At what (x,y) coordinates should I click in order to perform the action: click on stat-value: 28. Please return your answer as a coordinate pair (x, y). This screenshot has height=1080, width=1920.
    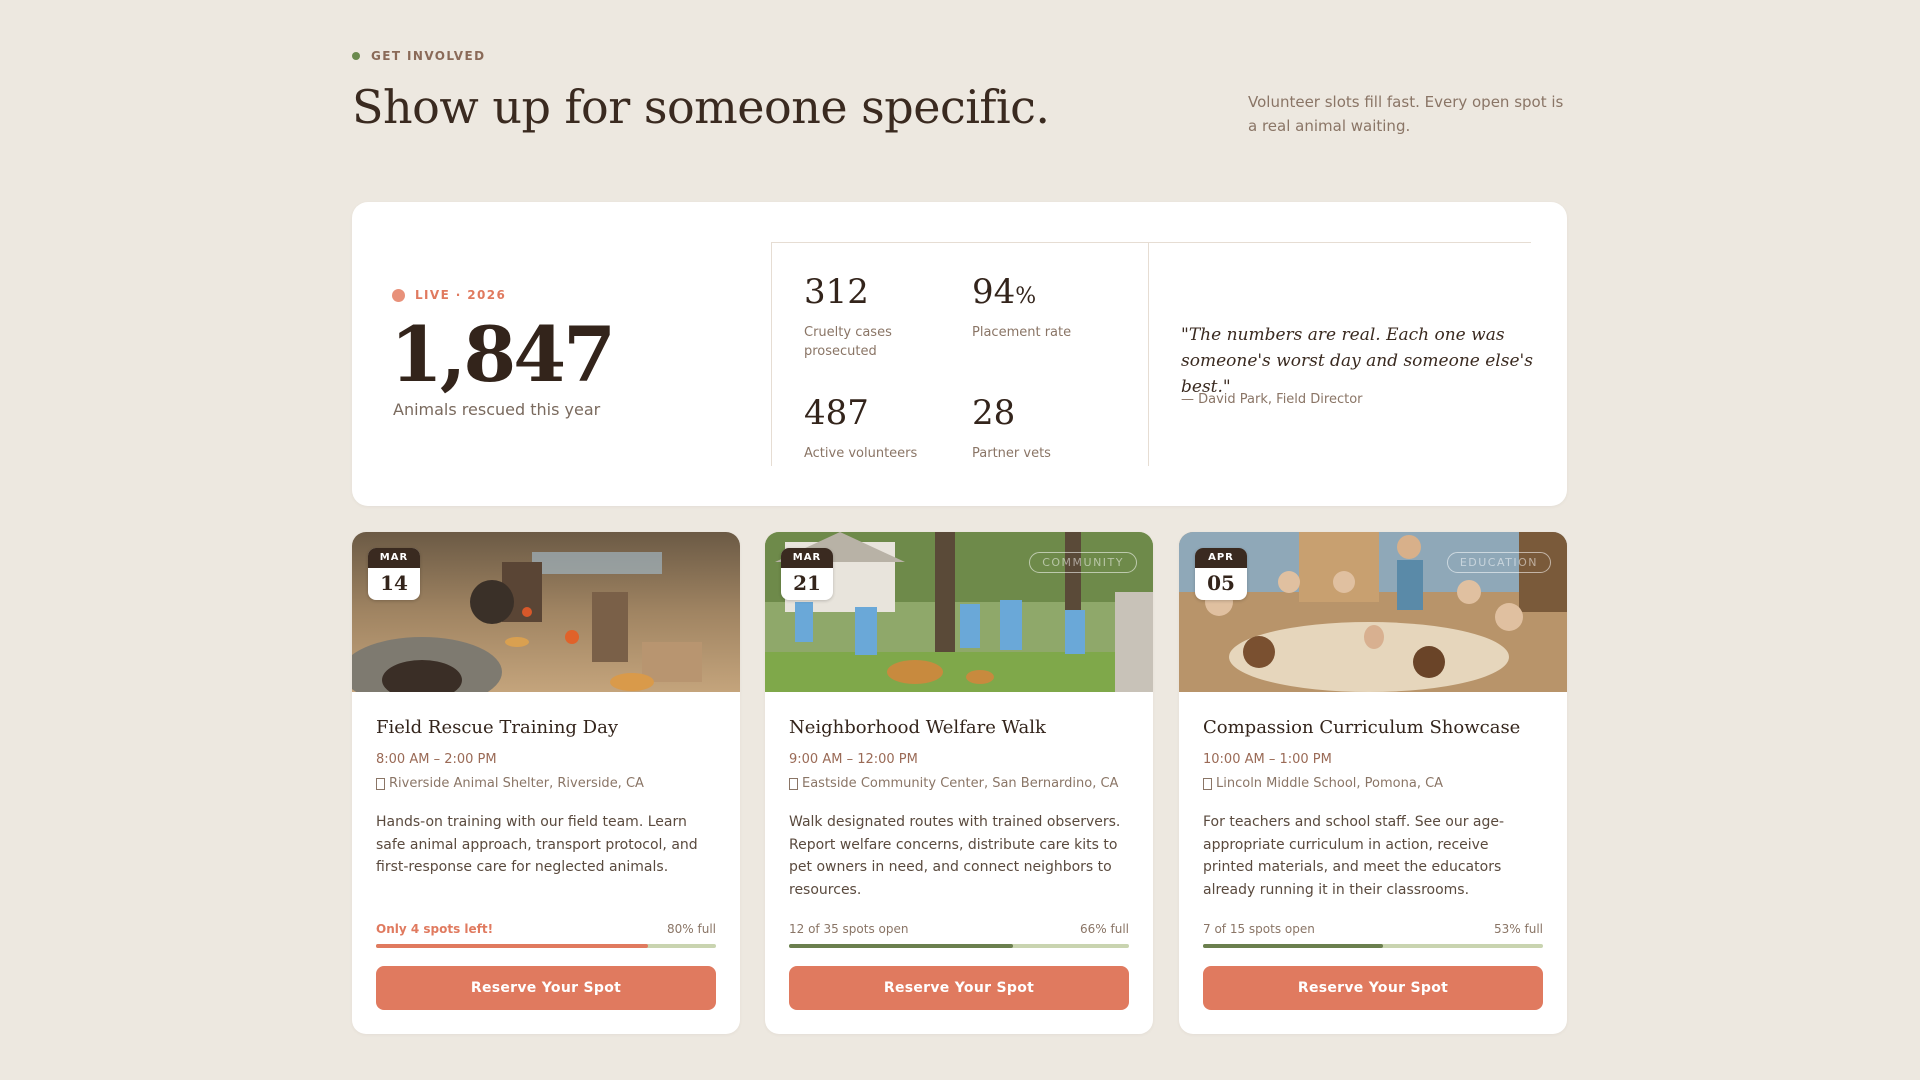
    Looking at the image, I should click on (994, 413).